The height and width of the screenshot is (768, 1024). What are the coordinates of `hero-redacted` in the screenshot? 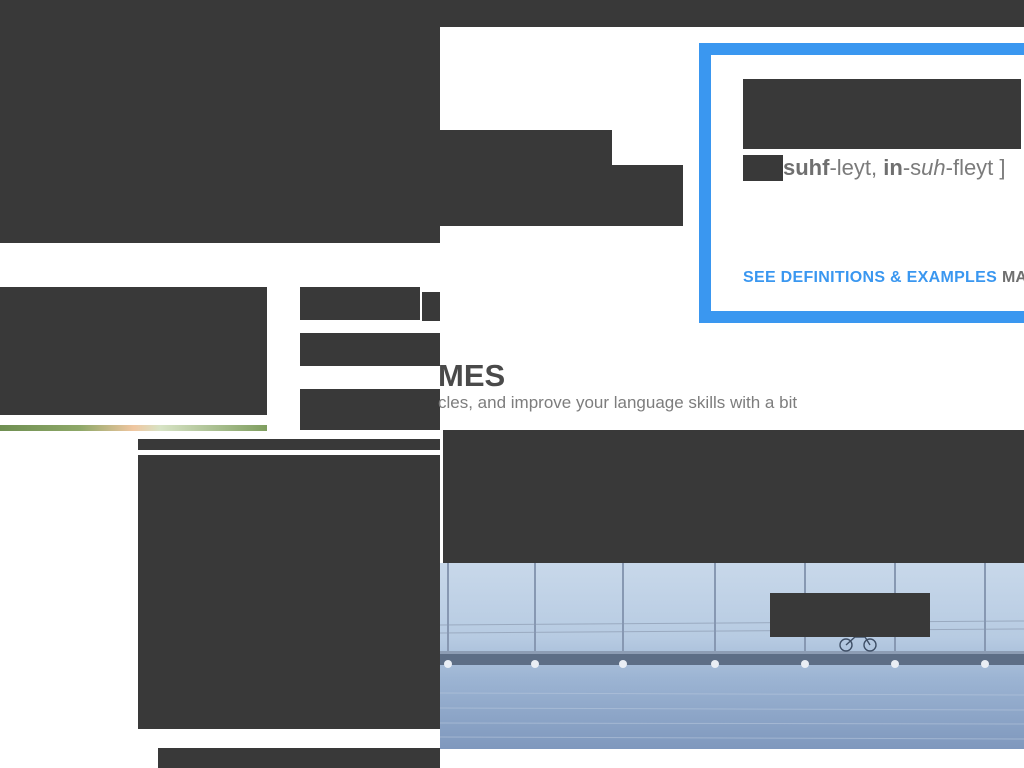 It's located at (220, 121).